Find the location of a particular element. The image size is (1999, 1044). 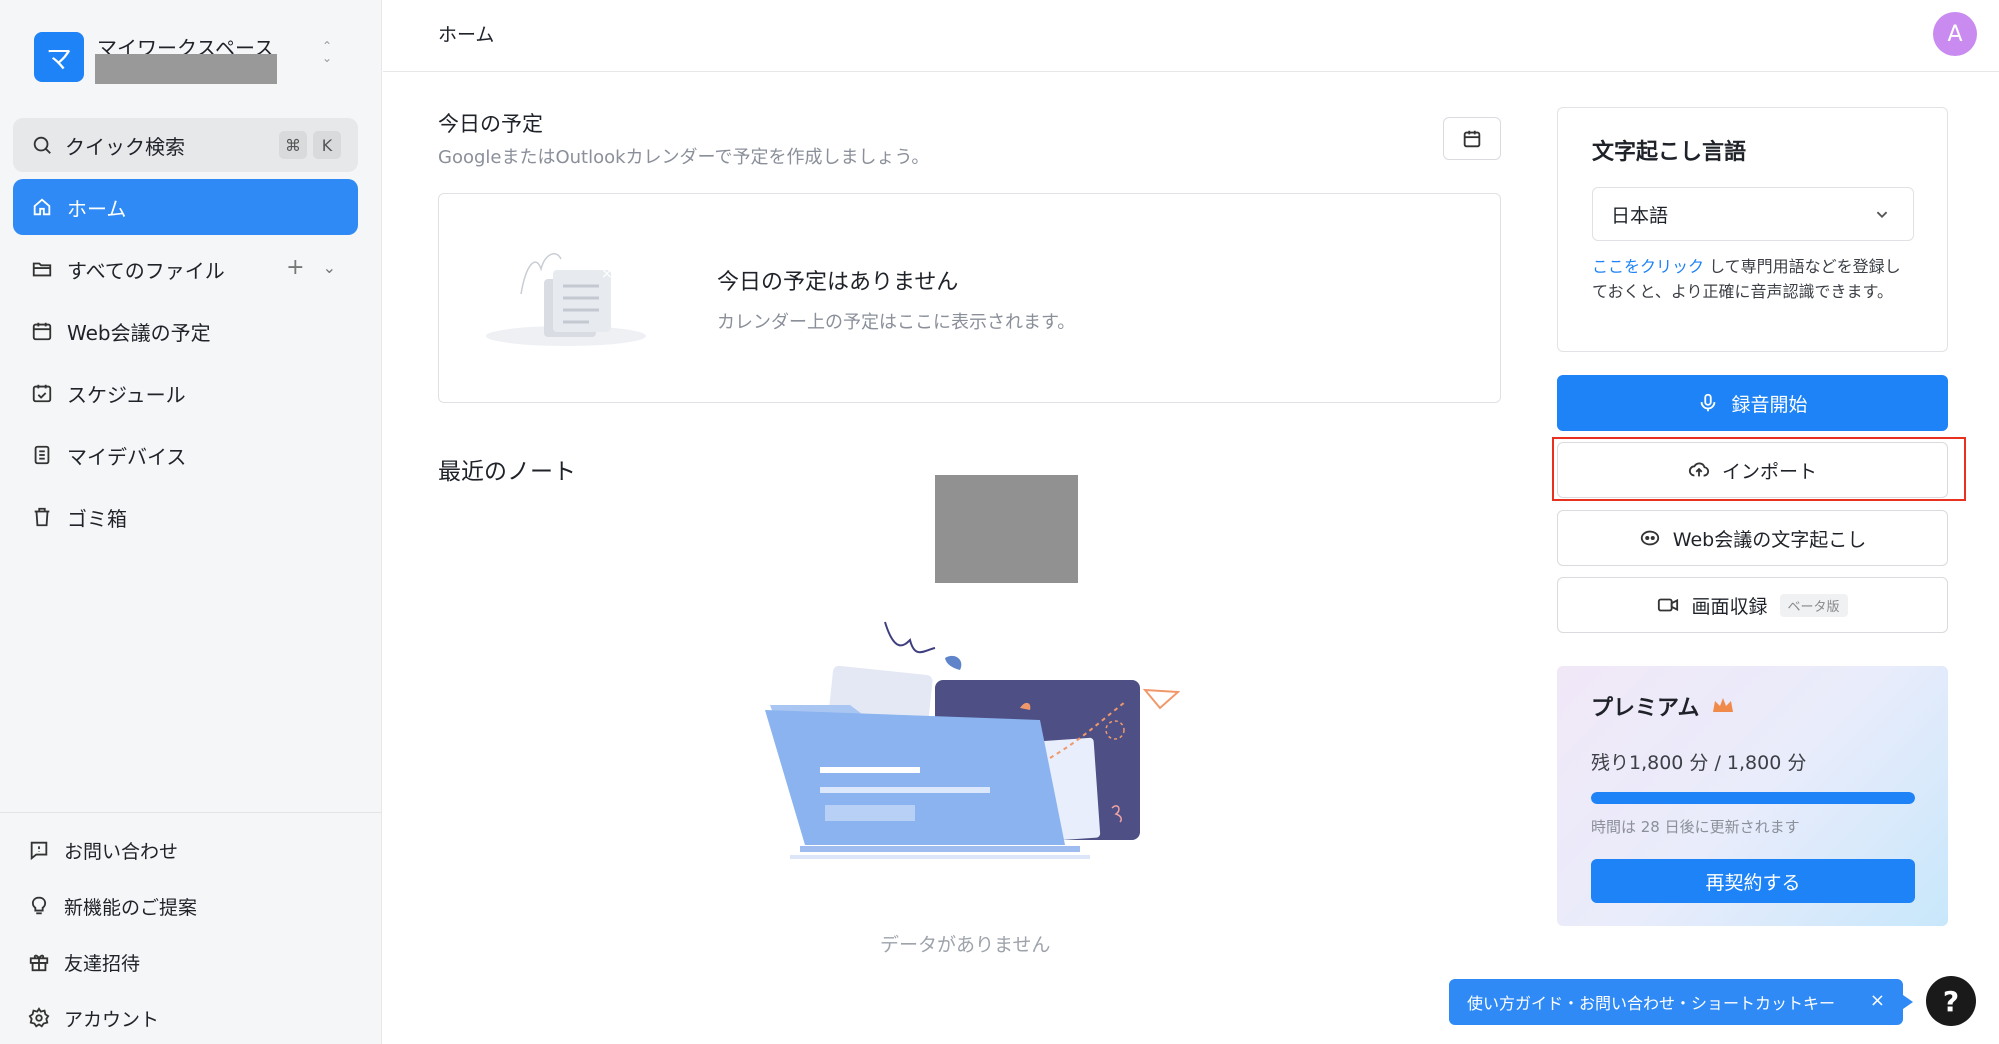

workspace-subtitle-redacted is located at coordinates (186, 69).